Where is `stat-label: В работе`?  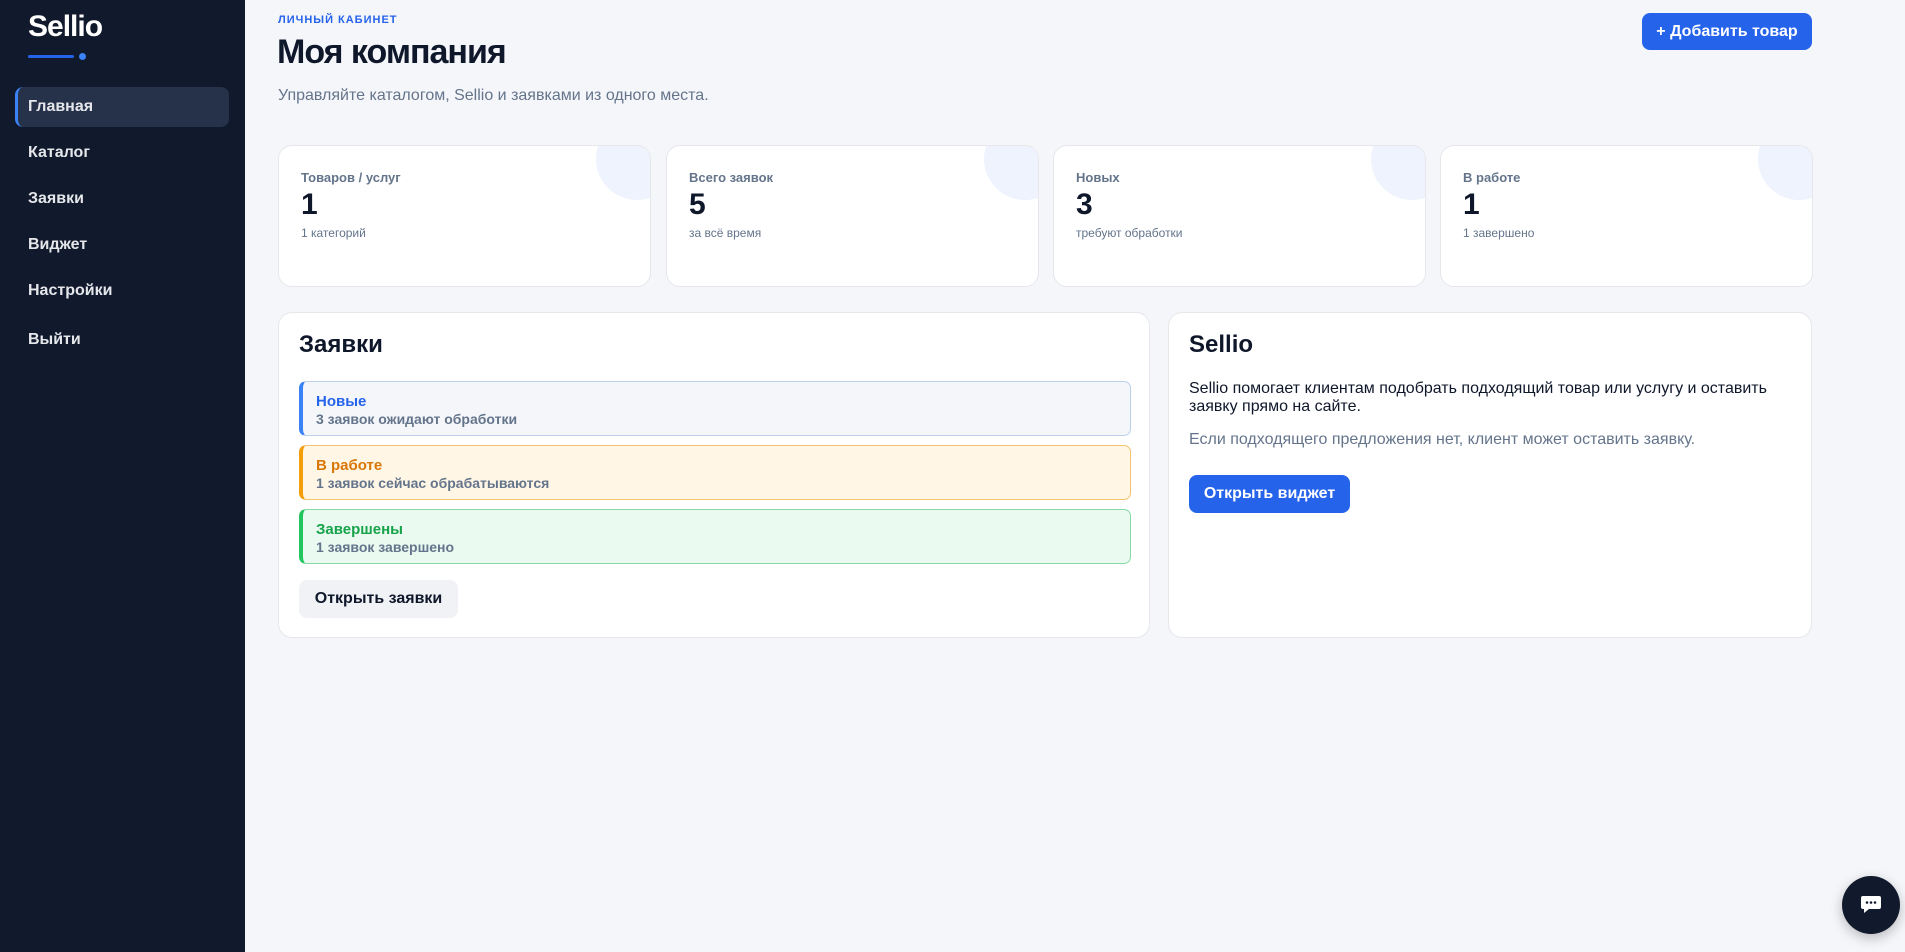 stat-label: В работе is located at coordinates (1492, 177).